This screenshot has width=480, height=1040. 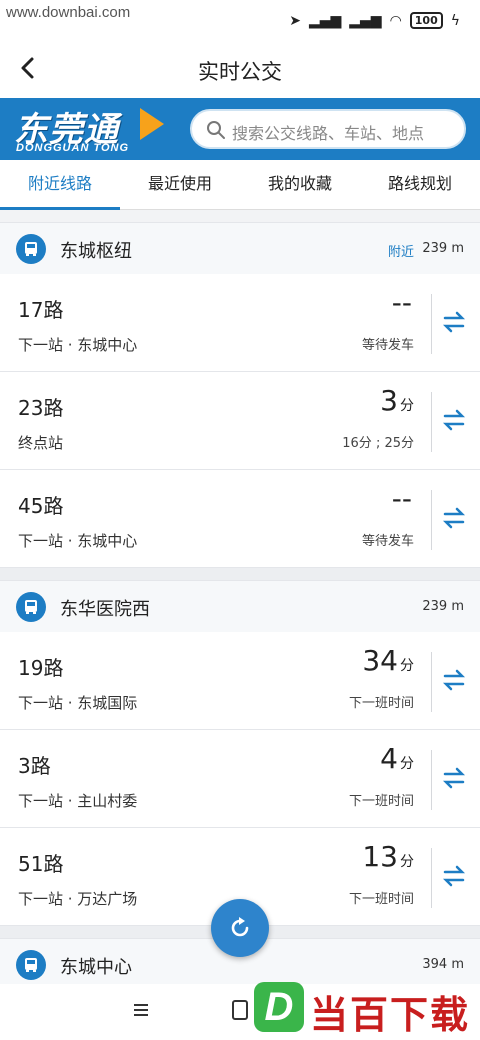 What do you see at coordinates (41, 506) in the screenshot?
I see `route-name: 45路` at bounding box center [41, 506].